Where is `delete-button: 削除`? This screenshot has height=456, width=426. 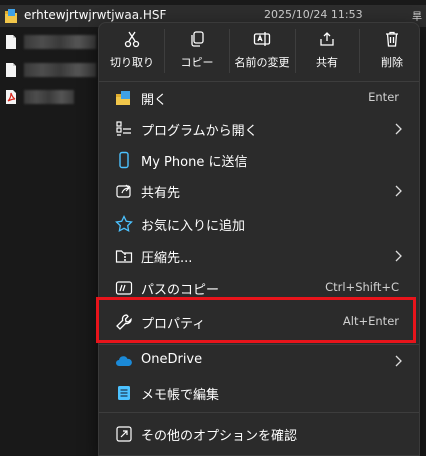
delete-button: 削除 is located at coordinates (392, 51).